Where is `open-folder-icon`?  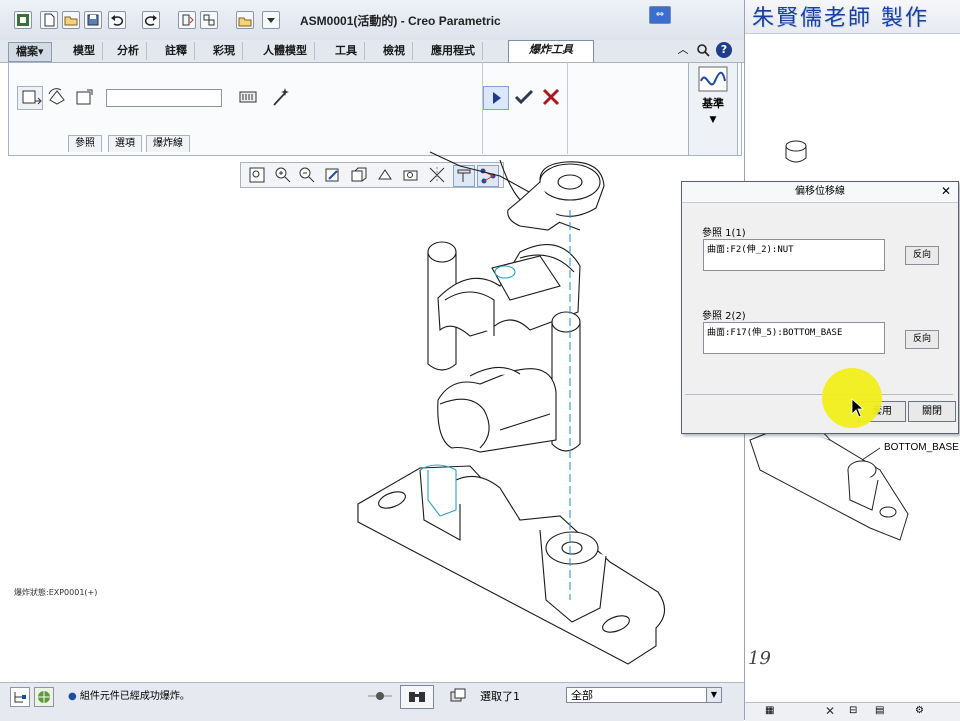 open-folder-icon is located at coordinates (71, 20).